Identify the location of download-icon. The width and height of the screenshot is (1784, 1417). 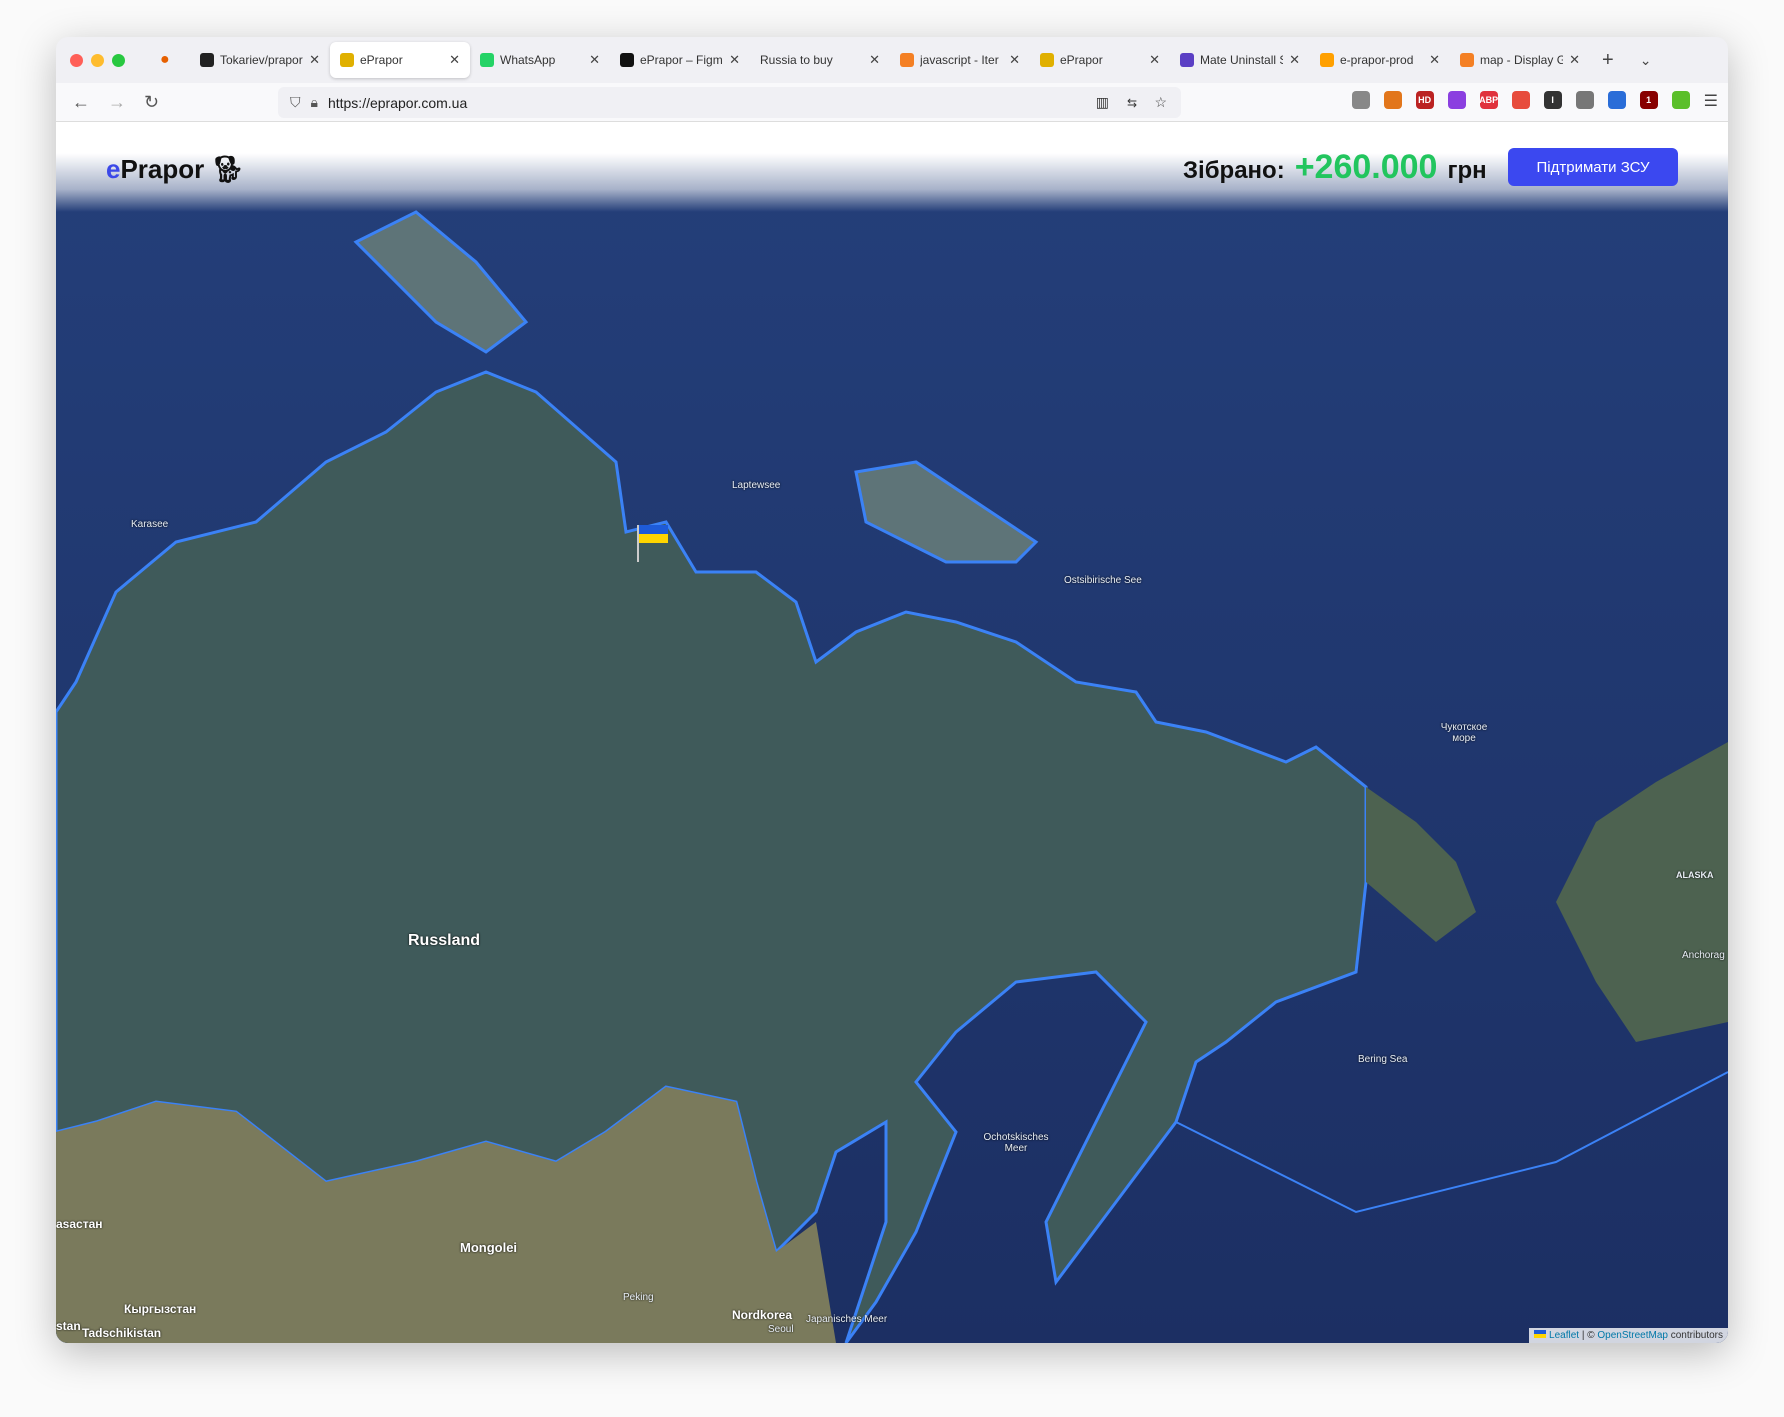
(1680, 100).